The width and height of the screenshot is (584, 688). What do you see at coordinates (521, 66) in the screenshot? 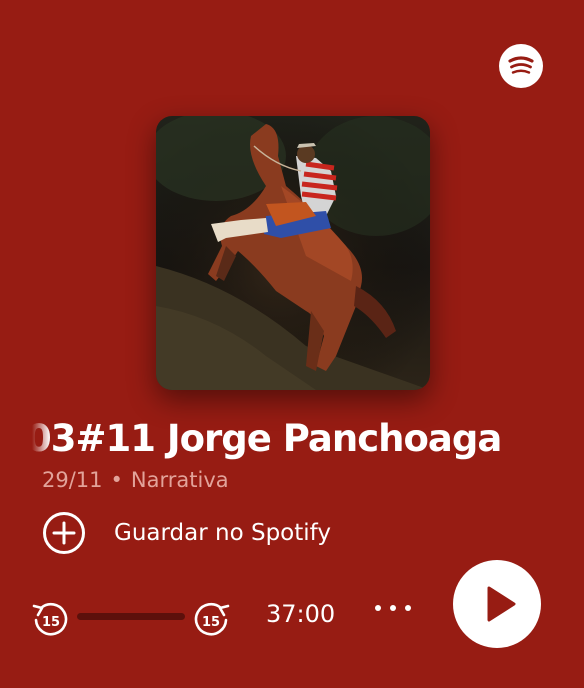
I see `spotify-logo-icon` at bounding box center [521, 66].